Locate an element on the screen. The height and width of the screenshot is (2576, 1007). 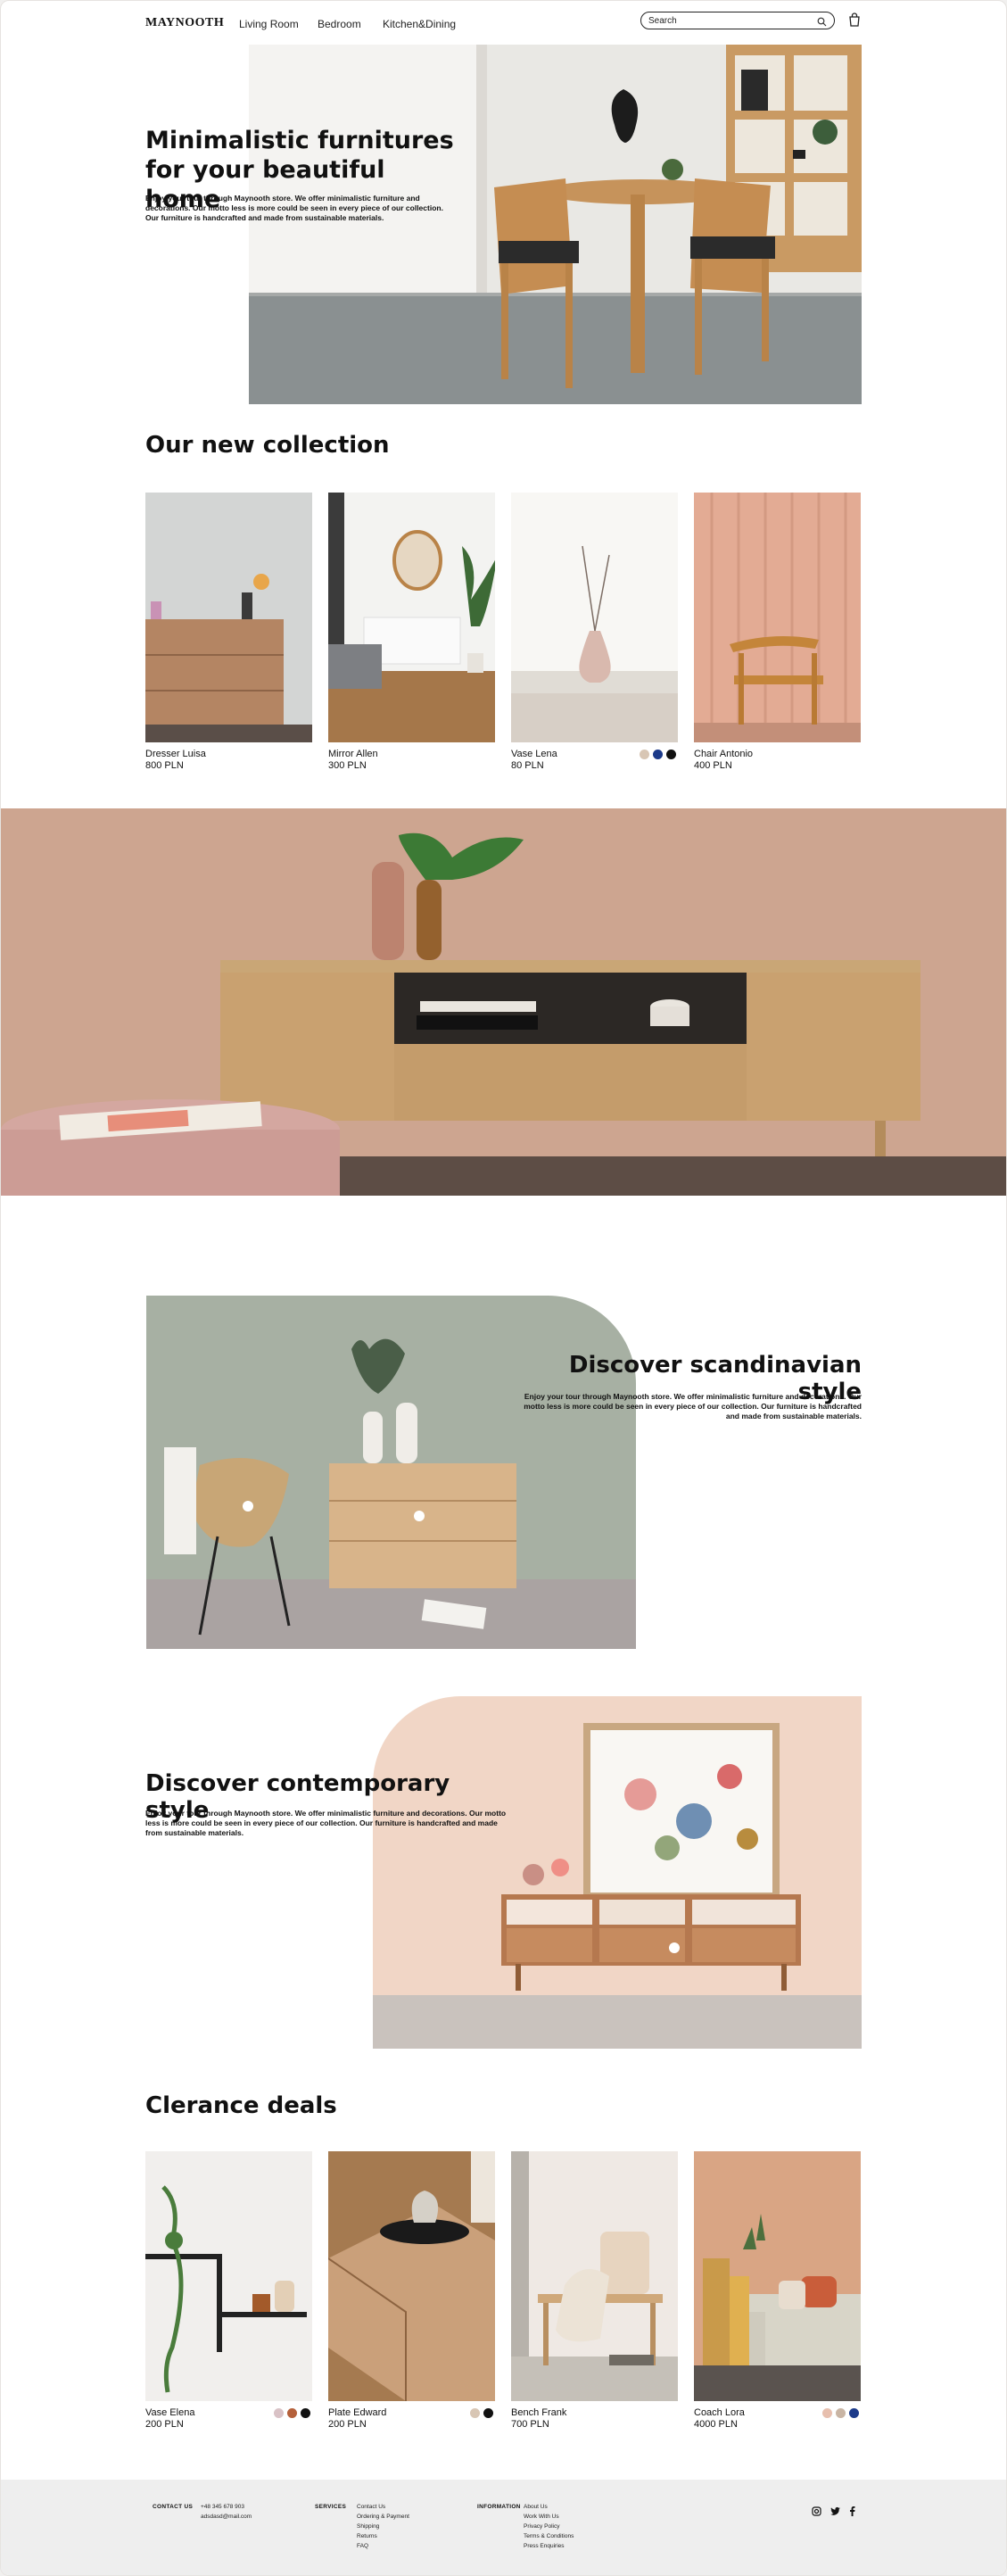
cart-icon is located at coordinates (855, 21).